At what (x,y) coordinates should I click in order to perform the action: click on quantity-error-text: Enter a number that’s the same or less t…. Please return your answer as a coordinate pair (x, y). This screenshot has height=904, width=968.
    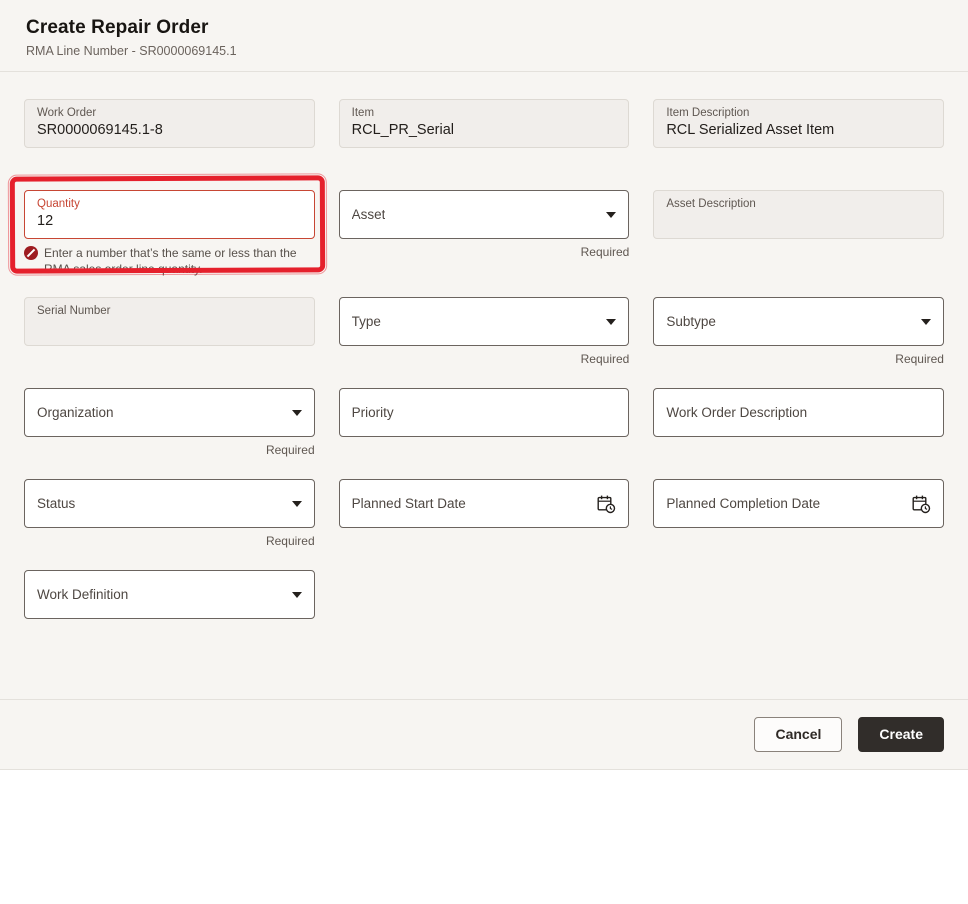
    Looking at the image, I should click on (170, 261).